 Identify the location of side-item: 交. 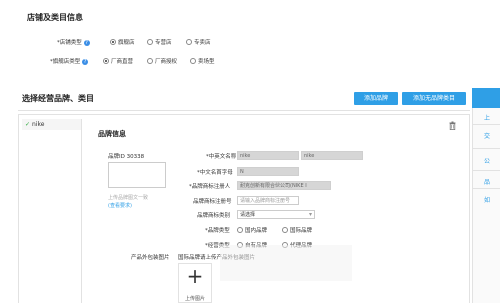
(487, 135).